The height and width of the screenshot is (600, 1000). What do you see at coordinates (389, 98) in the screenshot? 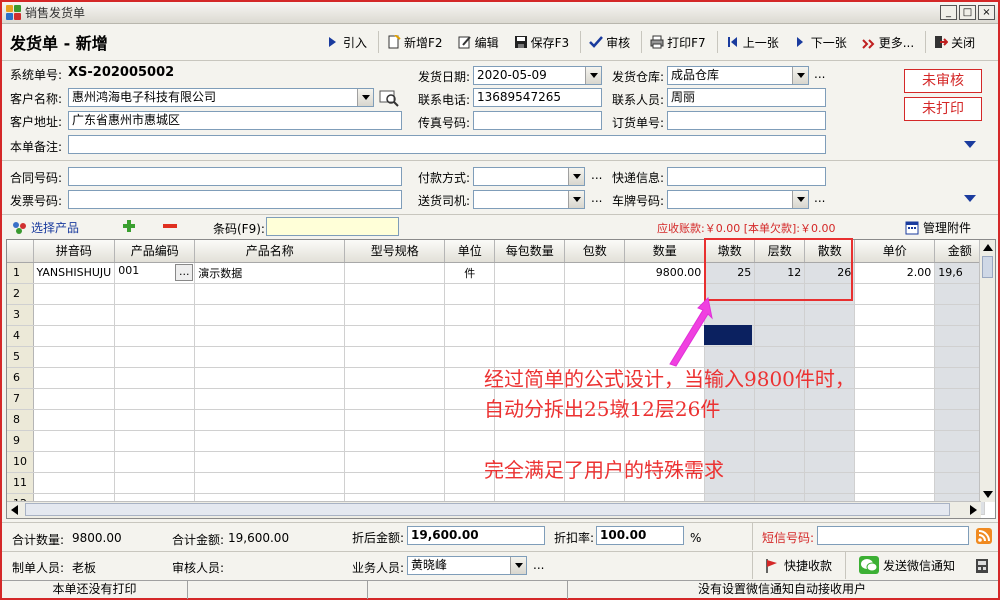
I see `customer-lookup-icon` at bounding box center [389, 98].